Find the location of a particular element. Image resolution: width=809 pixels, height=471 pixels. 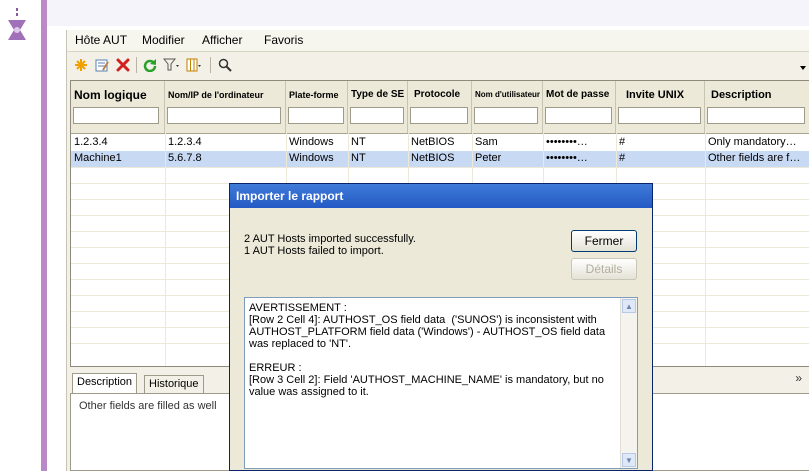

column-label: Protocole is located at coordinates (437, 94).